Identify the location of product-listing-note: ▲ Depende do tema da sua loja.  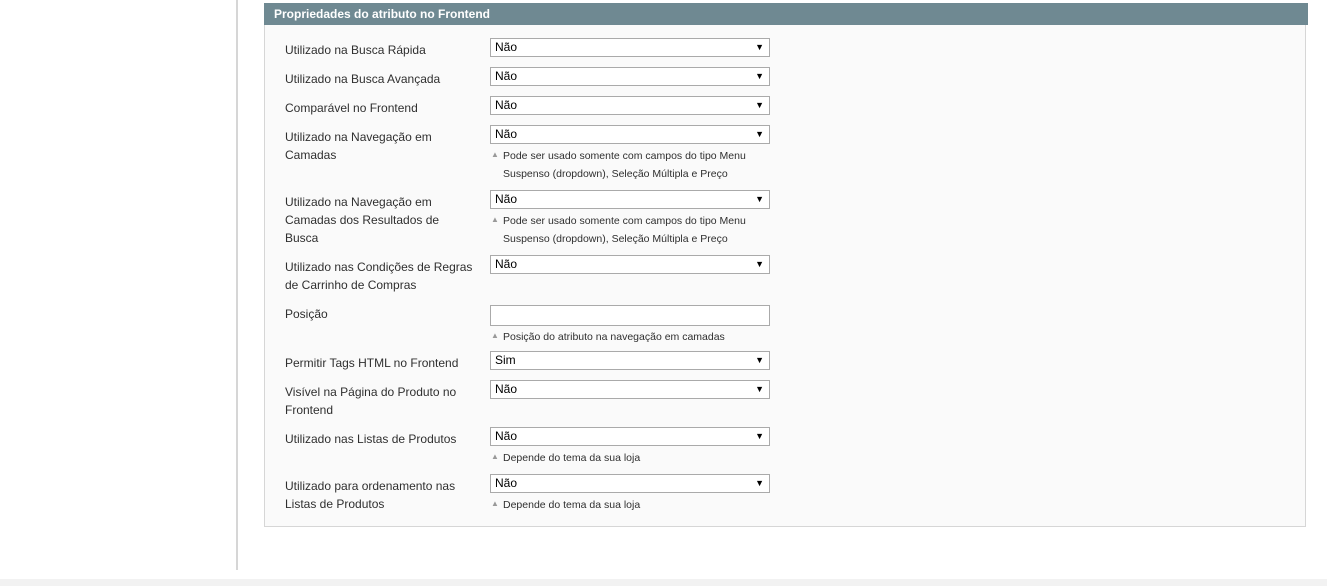
(630, 458).